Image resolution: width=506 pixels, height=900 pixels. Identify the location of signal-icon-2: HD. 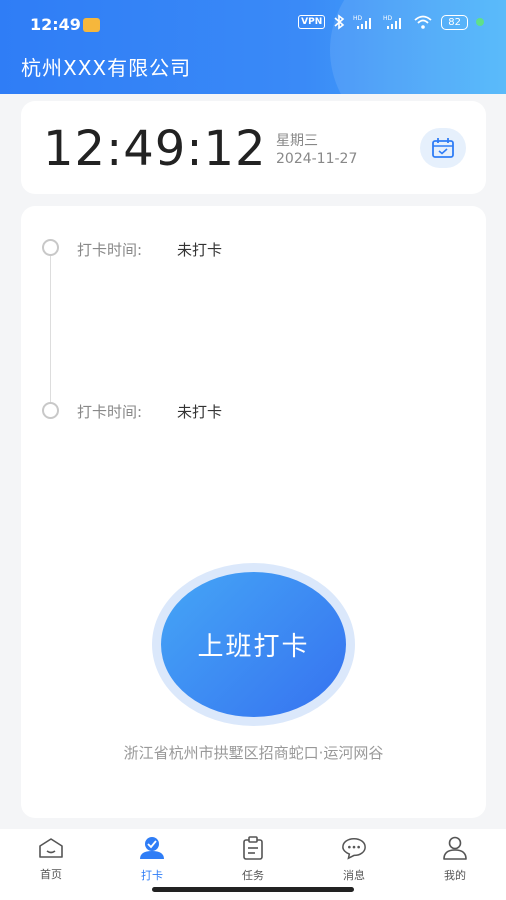
(392, 22).